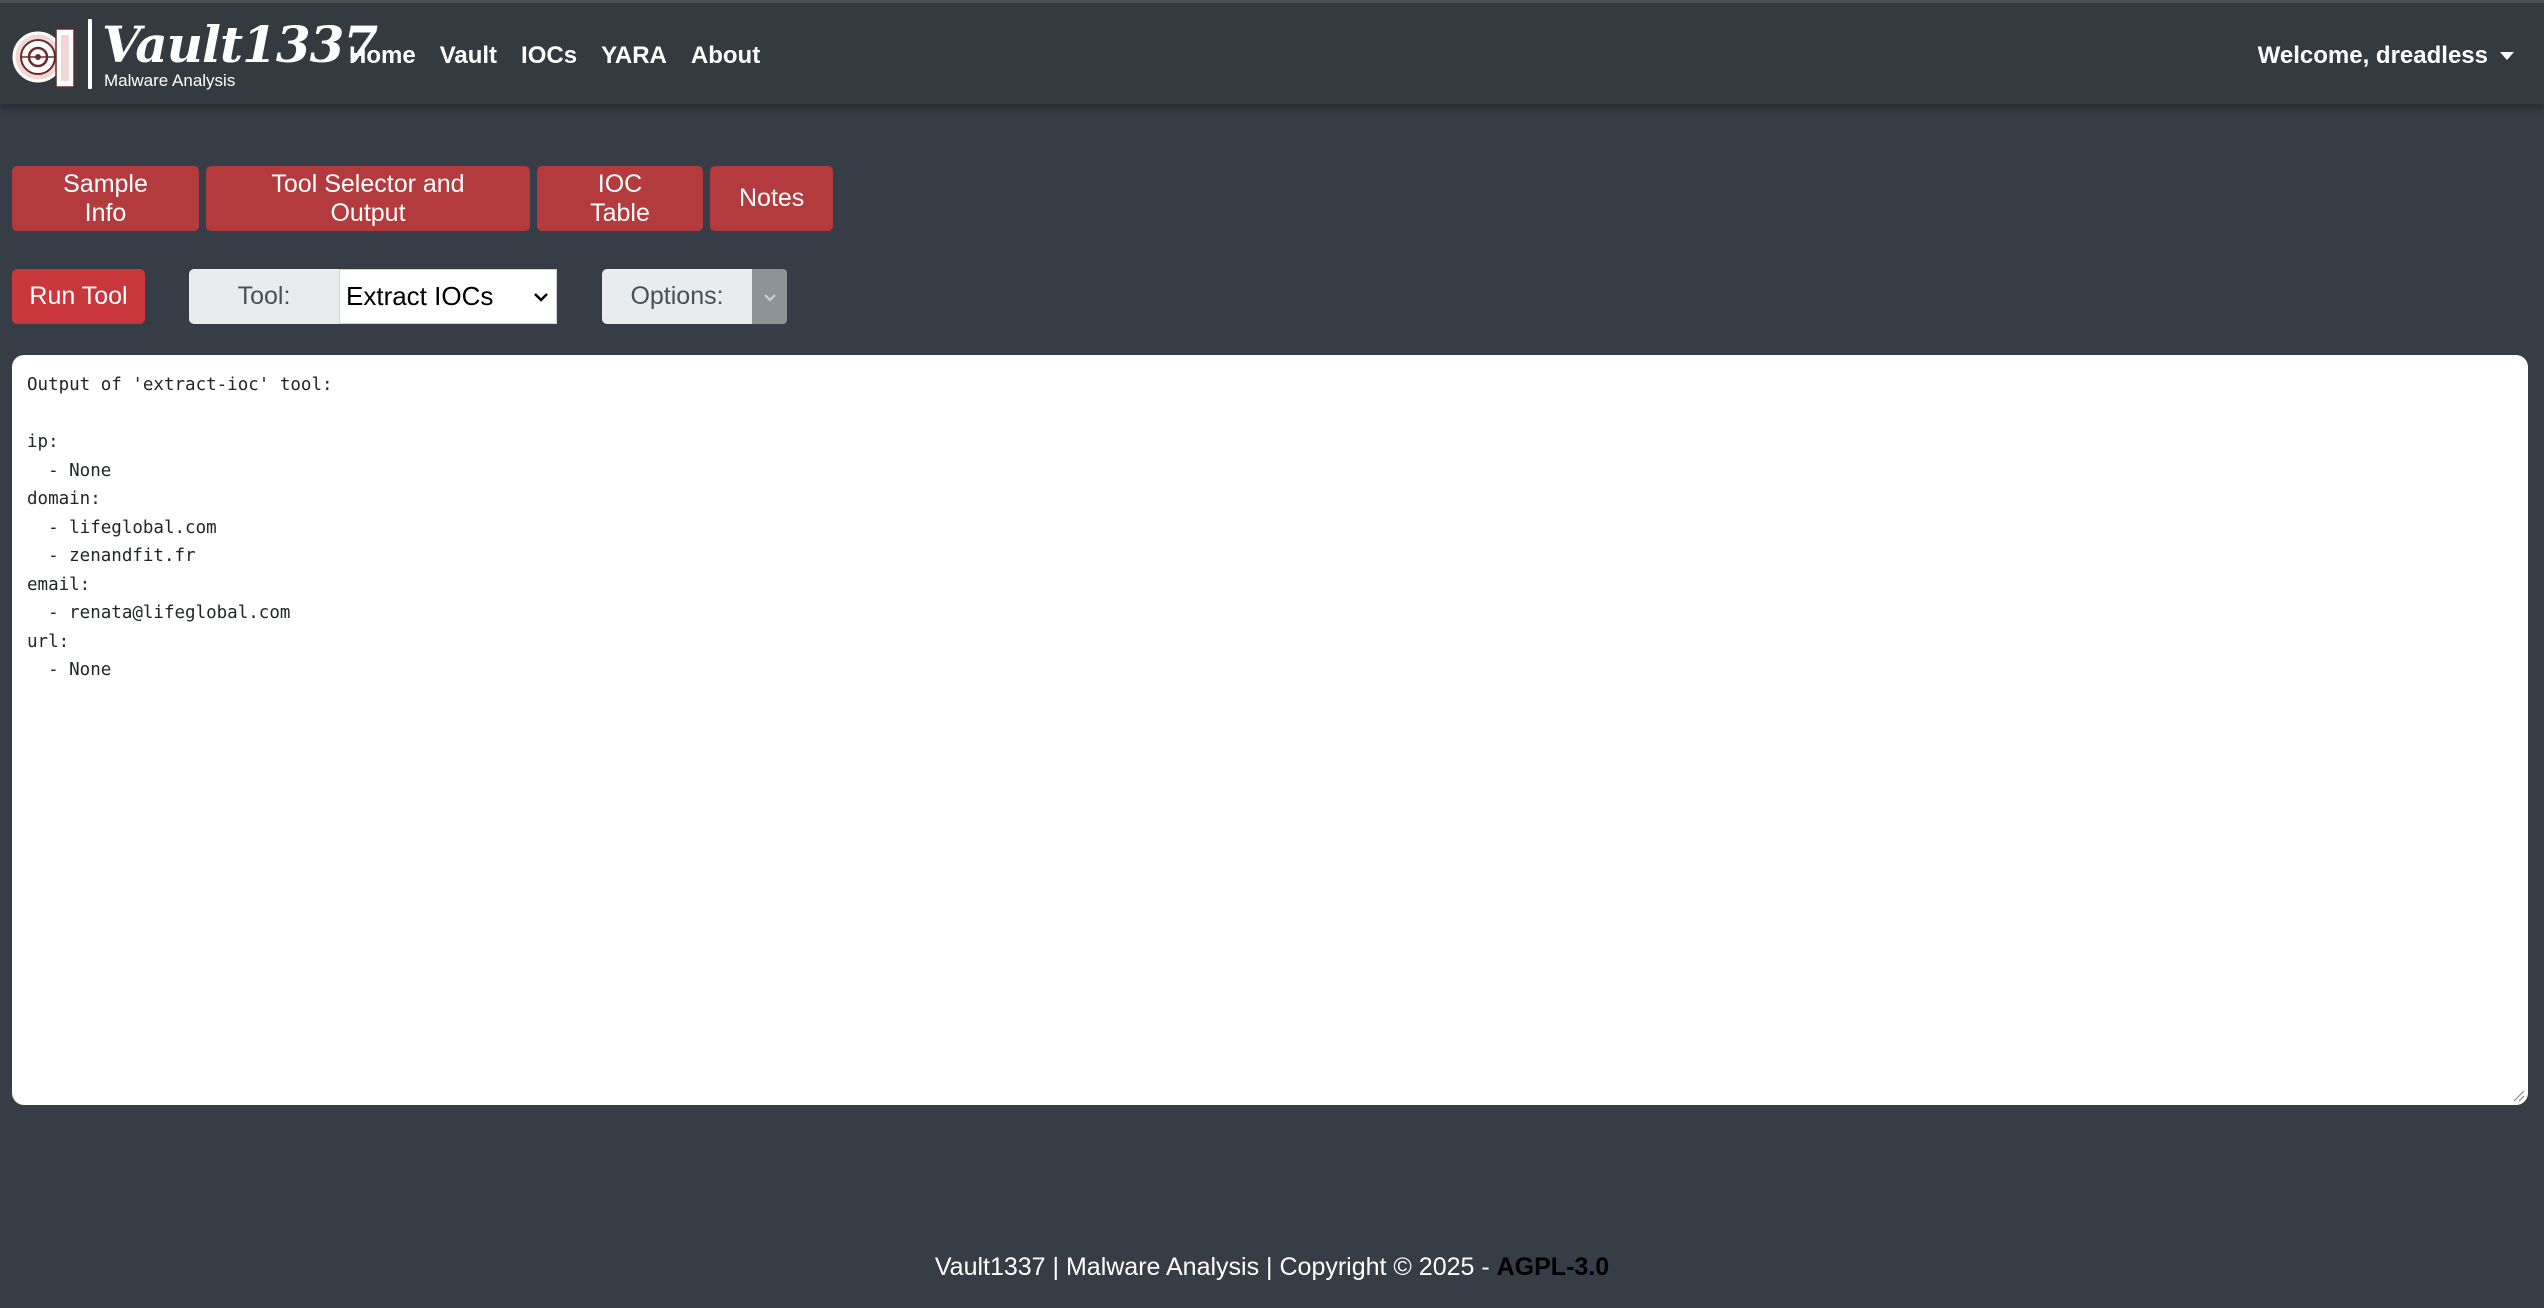 The image size is (2544, 1308). I want to click on brand-subtitle: Malware Analysis, so click(170, 80).